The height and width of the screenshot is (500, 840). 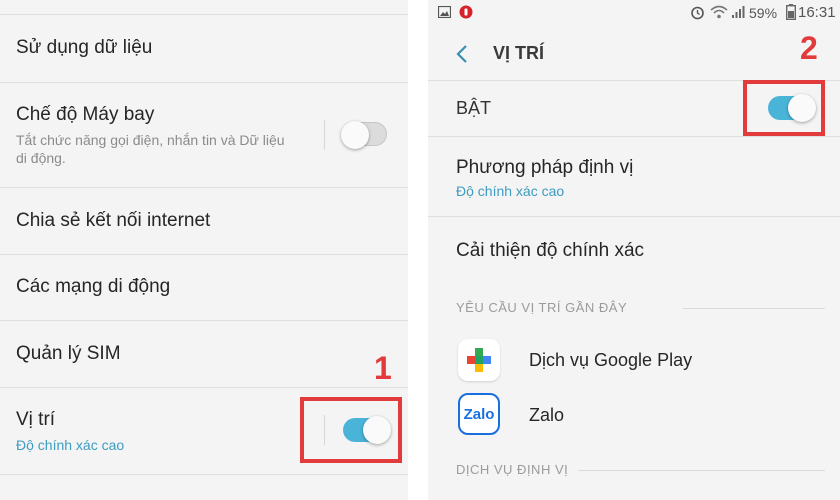 I want to click on chevron-left-icon, so click(x=462, y=54).